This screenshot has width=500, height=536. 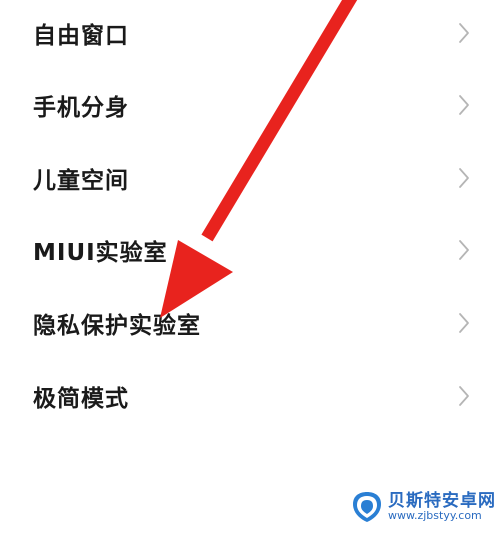 I want to click on menu-item-label: 手机分身, so click(x=81, y=108).